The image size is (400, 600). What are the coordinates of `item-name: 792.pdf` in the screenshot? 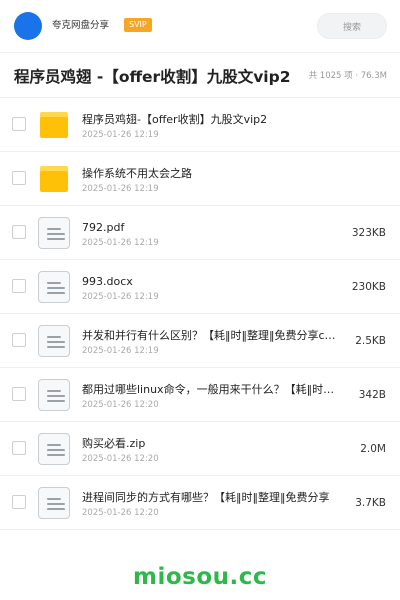 It's located at (217, 227).